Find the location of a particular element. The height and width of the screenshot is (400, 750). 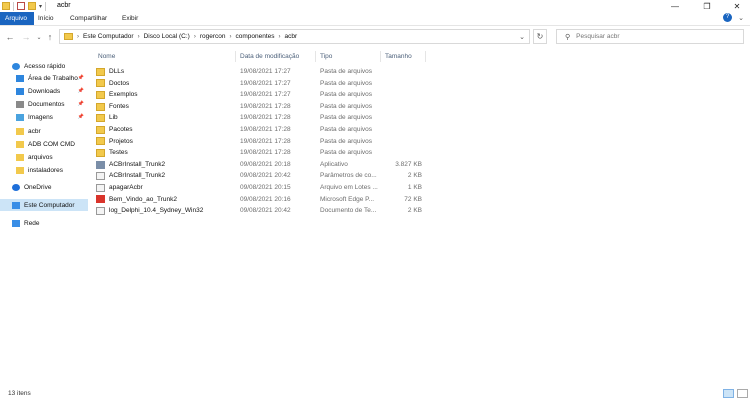

file-name-cell: apagarAcbr is located at coordinates (166, 188).